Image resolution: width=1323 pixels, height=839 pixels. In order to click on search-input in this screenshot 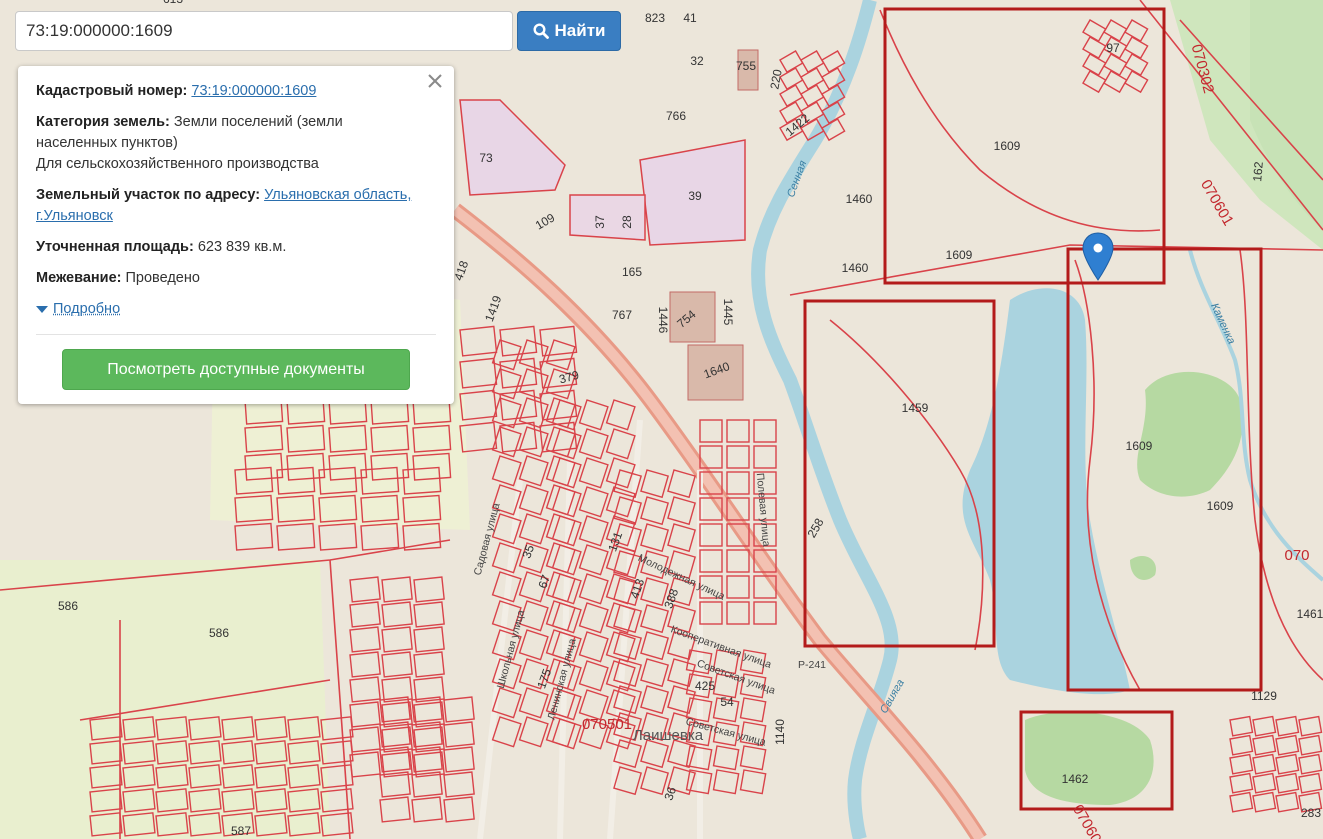, I will do `click(264, 31)`.